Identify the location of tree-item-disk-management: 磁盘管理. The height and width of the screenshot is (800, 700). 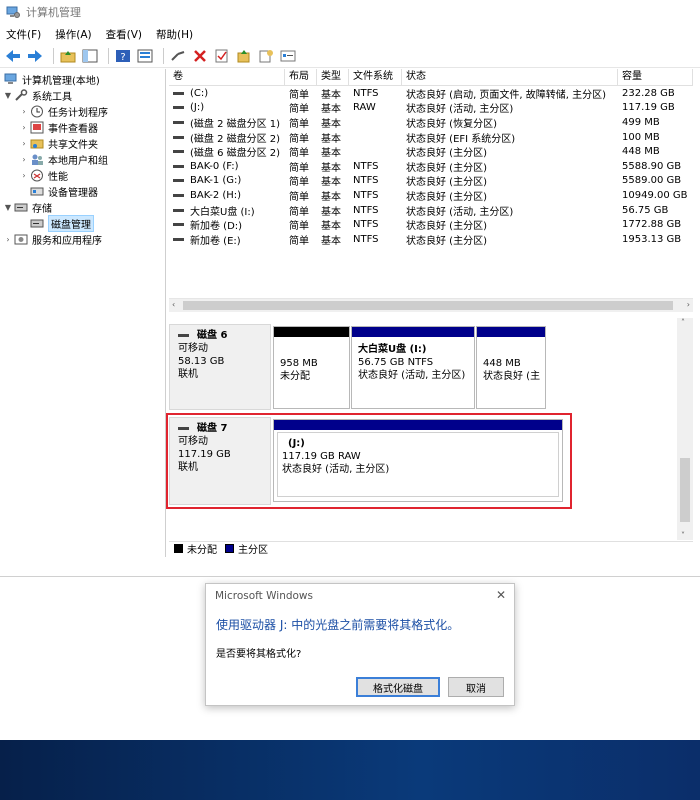
(82, 223).